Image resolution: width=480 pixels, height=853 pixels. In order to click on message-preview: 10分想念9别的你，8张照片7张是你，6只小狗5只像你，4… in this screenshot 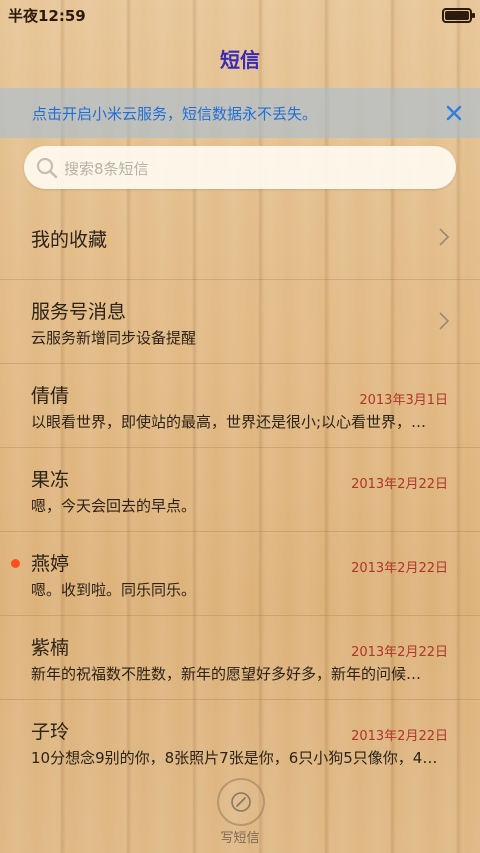, I will do `click(234, 758)`.